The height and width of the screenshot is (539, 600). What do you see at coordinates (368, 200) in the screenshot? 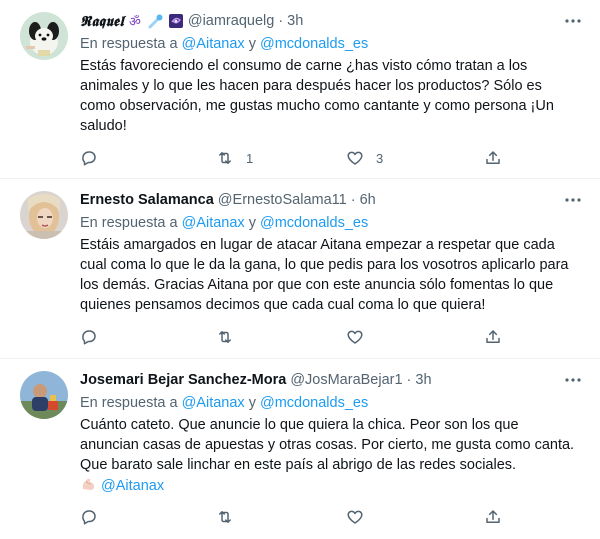
I see `timestamp: 6h` at bounding box center [368, 200].